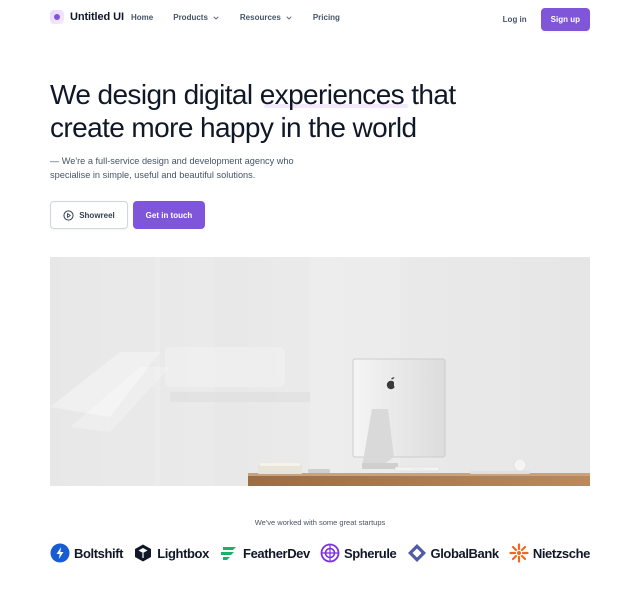 This screenshot has width=640, height=600. I want to click on get-in-touch-label: Get in touch, so click(169, 215).